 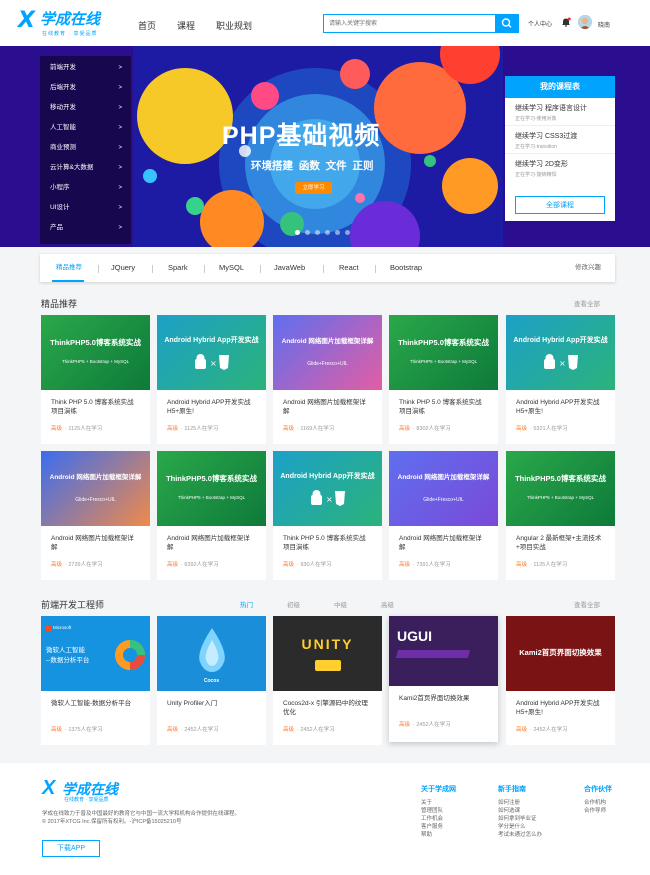 What do you see at coordinates (313, 188) in the screenshot?
I see `banner-cta-button: 立即学习` at bounding box center [313, 188].